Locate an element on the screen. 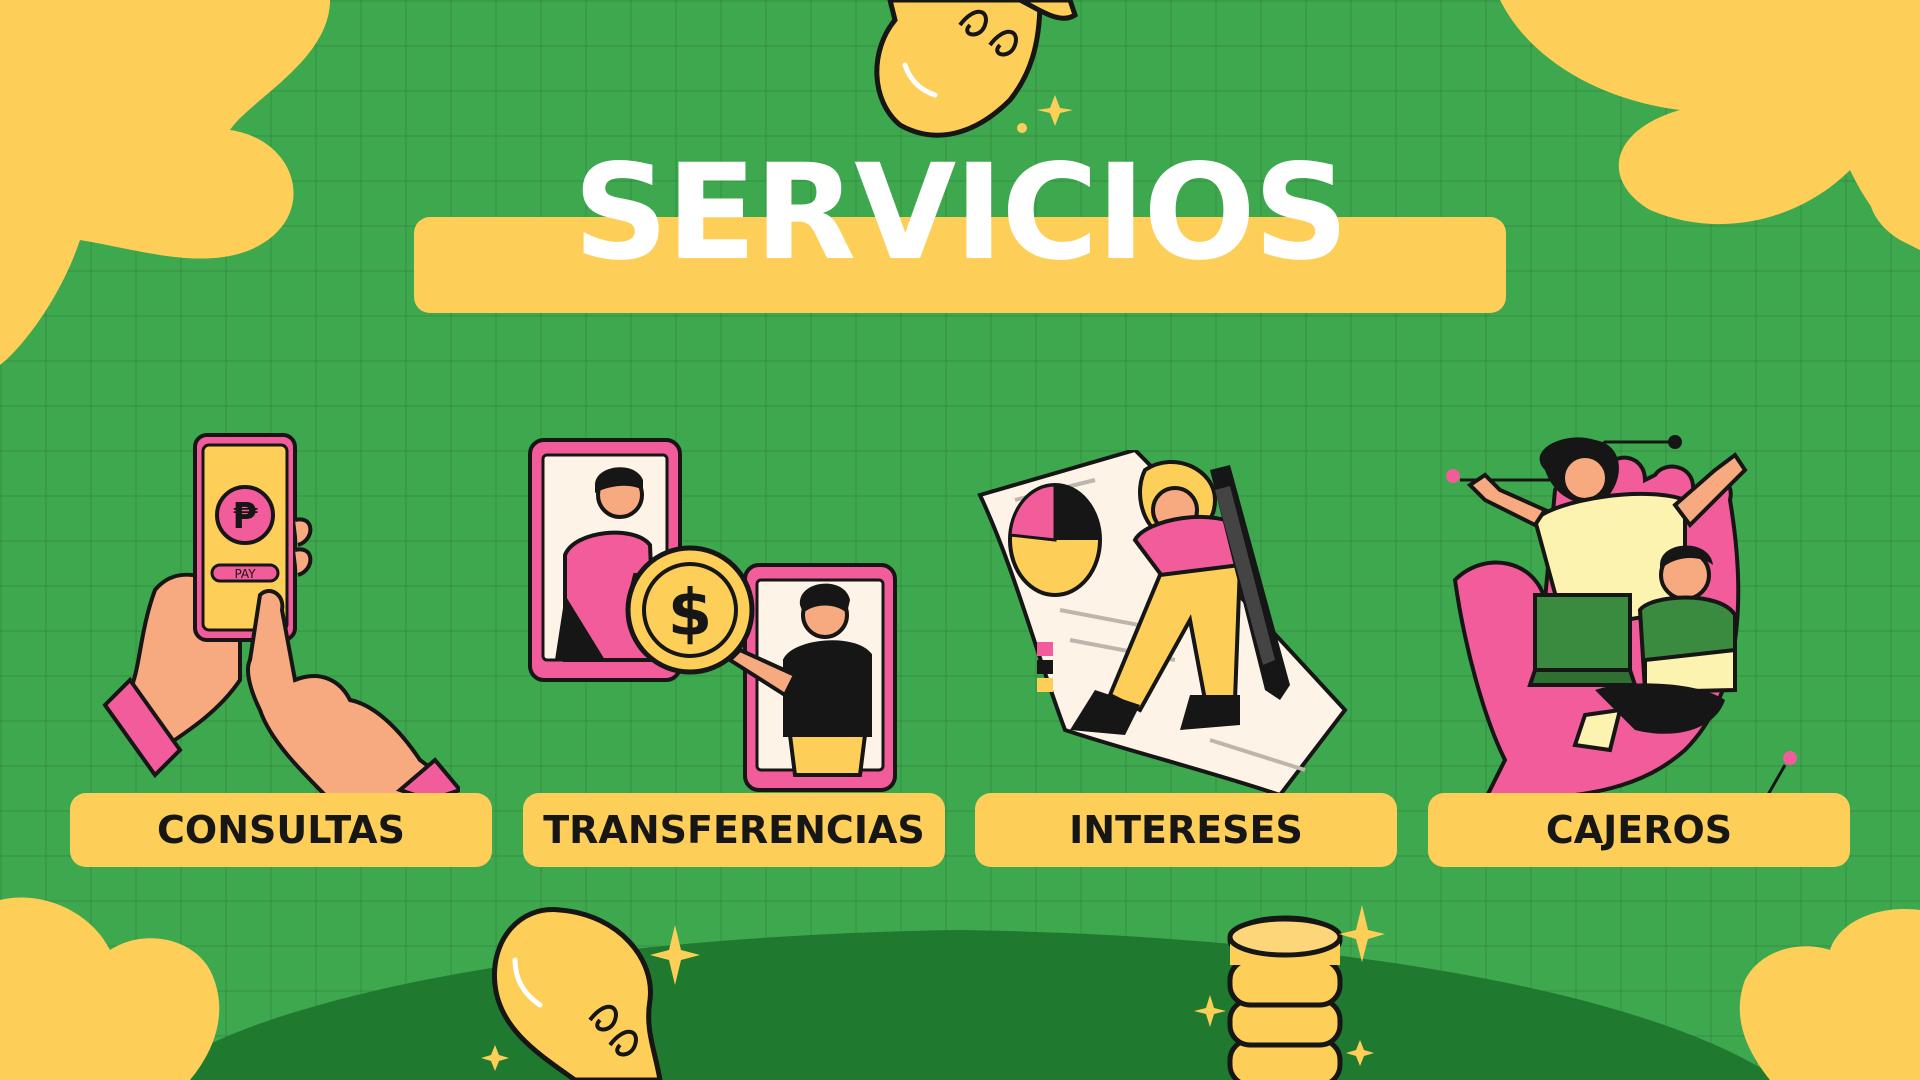  money-transfer-icon: $ is located at coordinates (712, 615).